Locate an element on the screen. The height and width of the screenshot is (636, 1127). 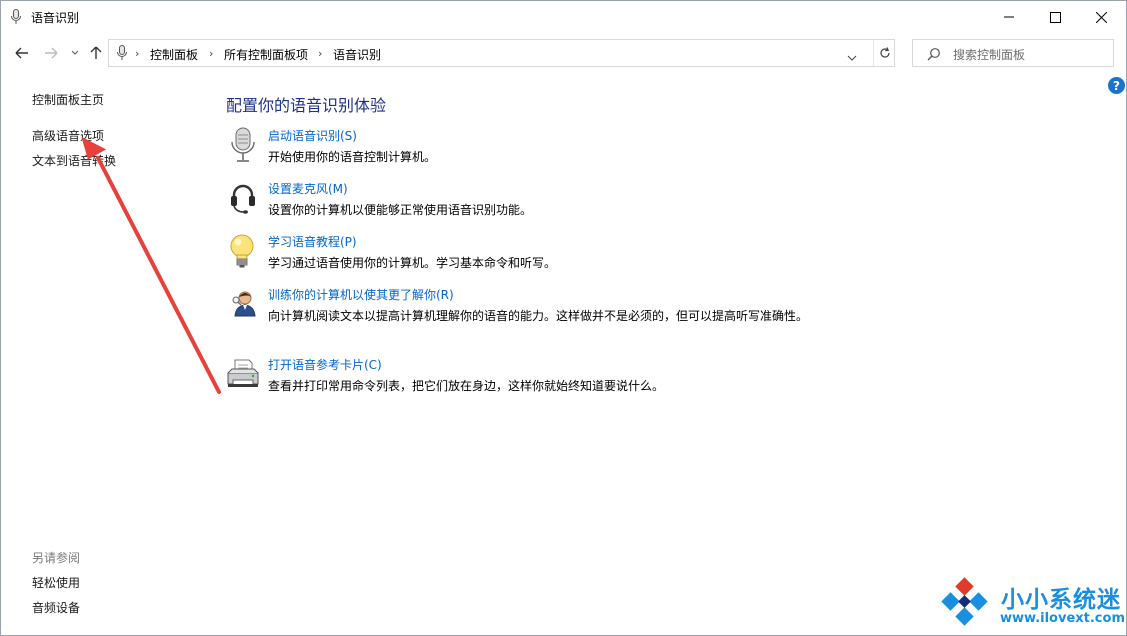
sidebar-link-advanced-speech-options: 高级语音选项 is located at coordinates (68, 135).